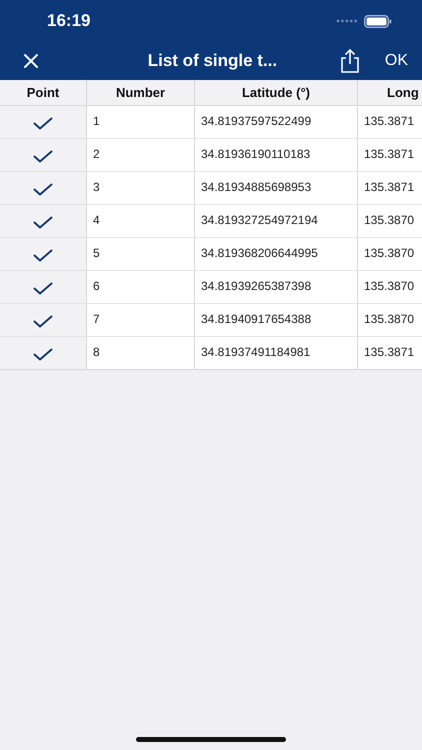 The height and width of the screenshot is (750, 422). I want to click on table-cell: 34.81934885698953, so click(276, 188).